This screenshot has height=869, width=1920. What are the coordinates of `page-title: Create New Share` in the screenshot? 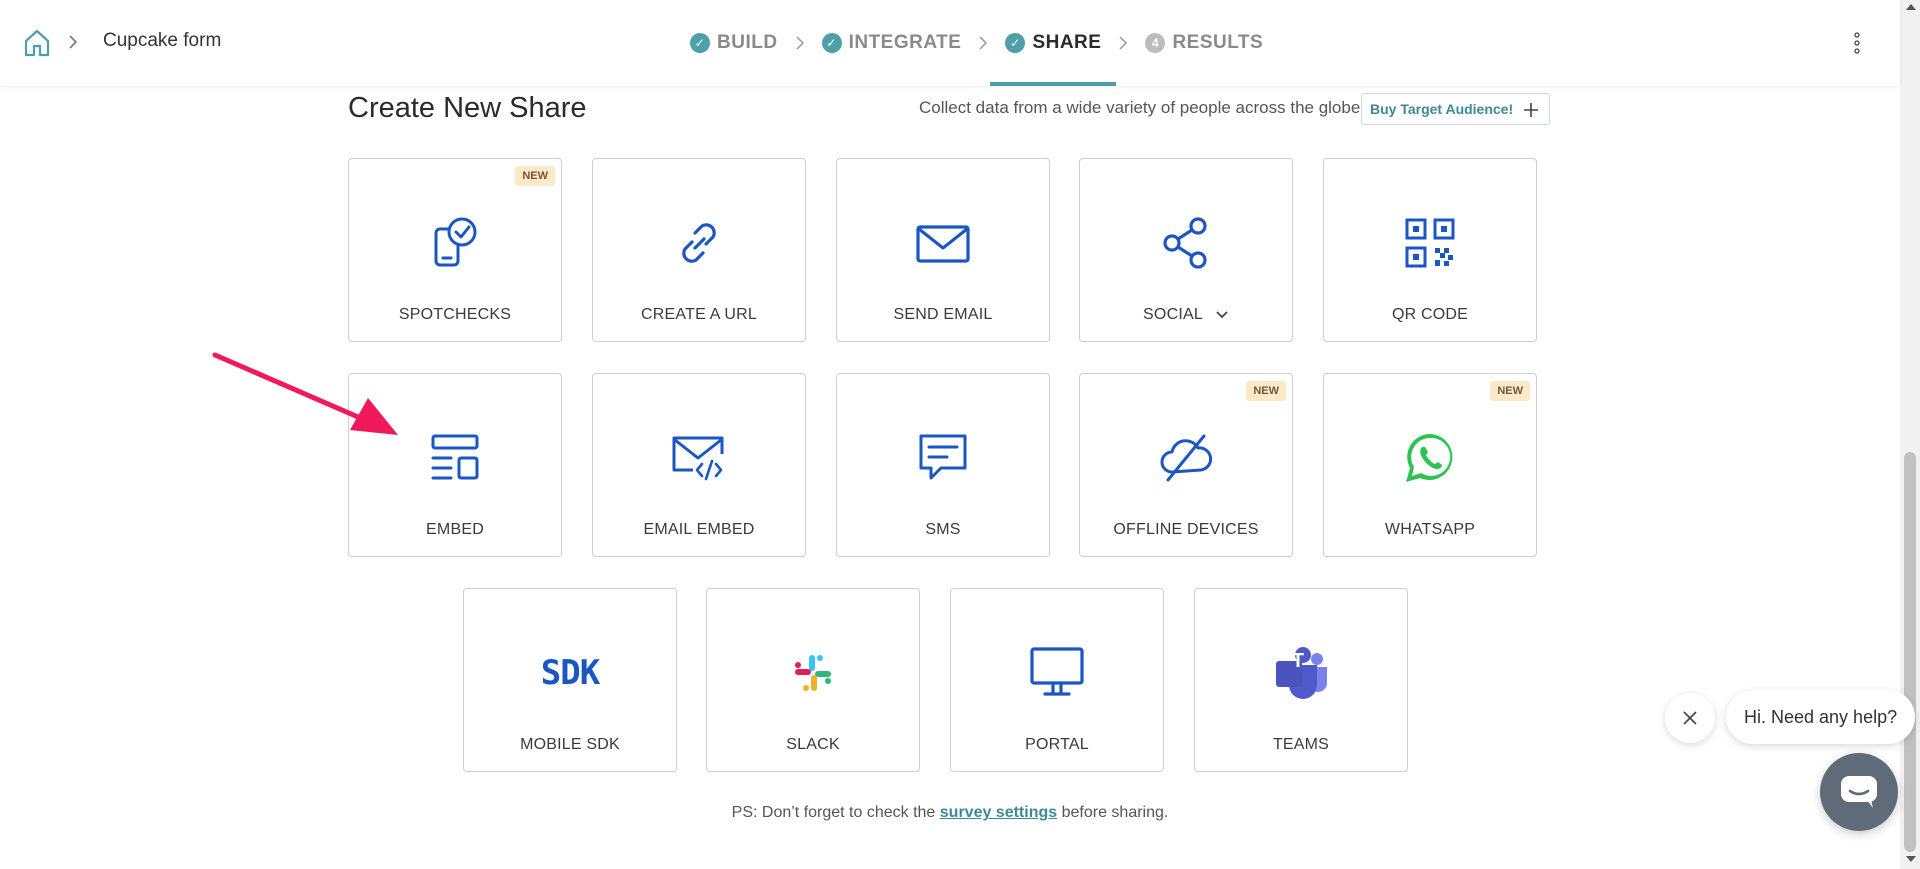 It's located at (467, 108).